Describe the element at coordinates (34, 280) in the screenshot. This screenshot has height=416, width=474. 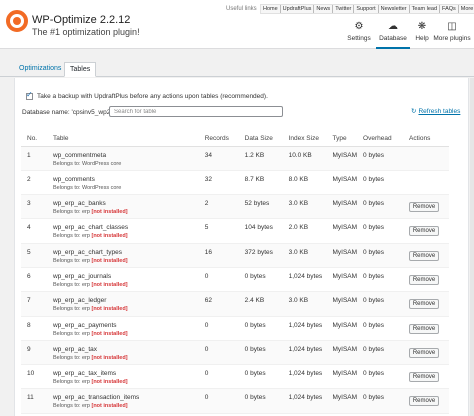
I see `cell-no: 6` at that location.